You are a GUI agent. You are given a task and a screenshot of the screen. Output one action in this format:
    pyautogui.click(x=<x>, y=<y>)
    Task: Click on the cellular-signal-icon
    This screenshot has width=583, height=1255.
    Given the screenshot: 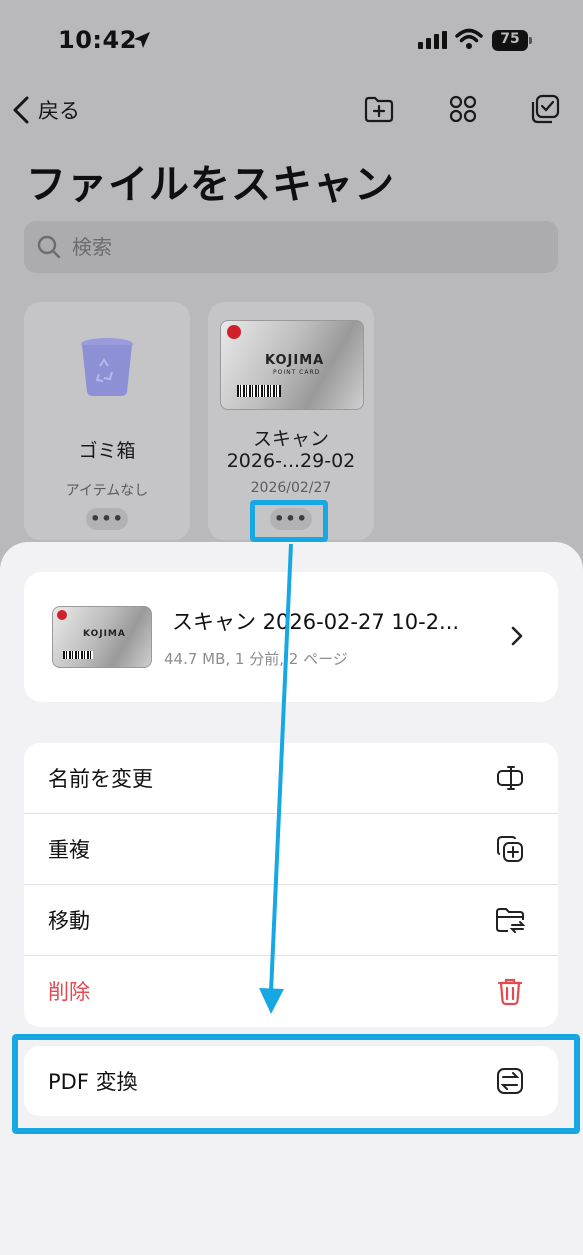 What is the action you would take?
    pyautogui.click(x=432, y=40)
    